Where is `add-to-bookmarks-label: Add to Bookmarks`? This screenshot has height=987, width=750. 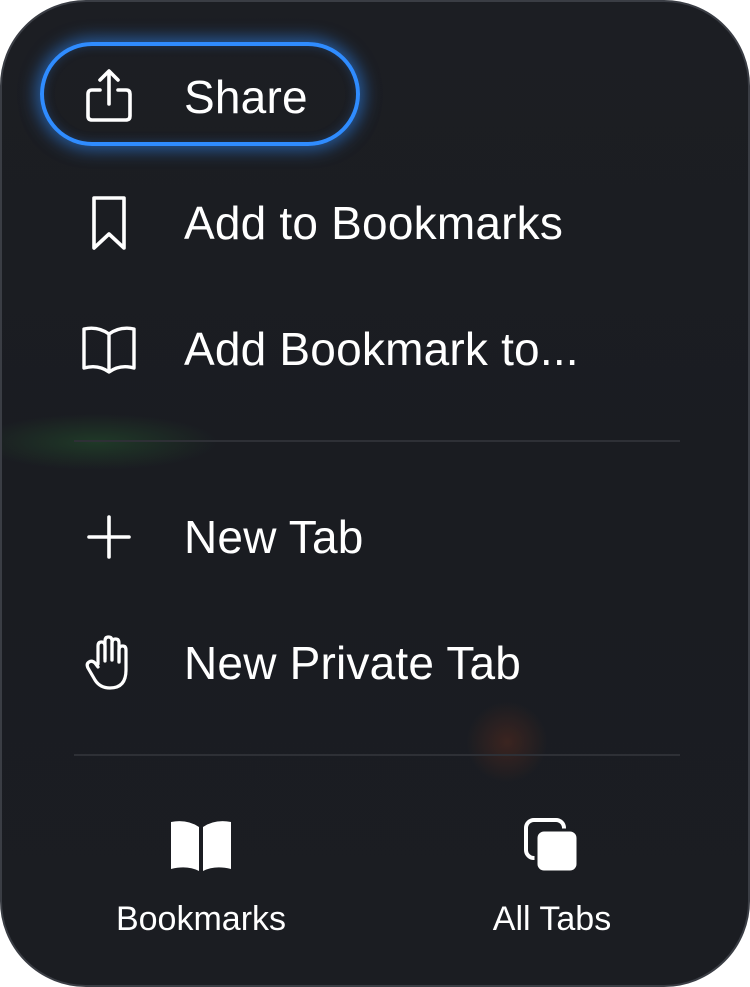
add-to-bookmarks-label: Add to Bookmarks is located at coordinates (374, 223).